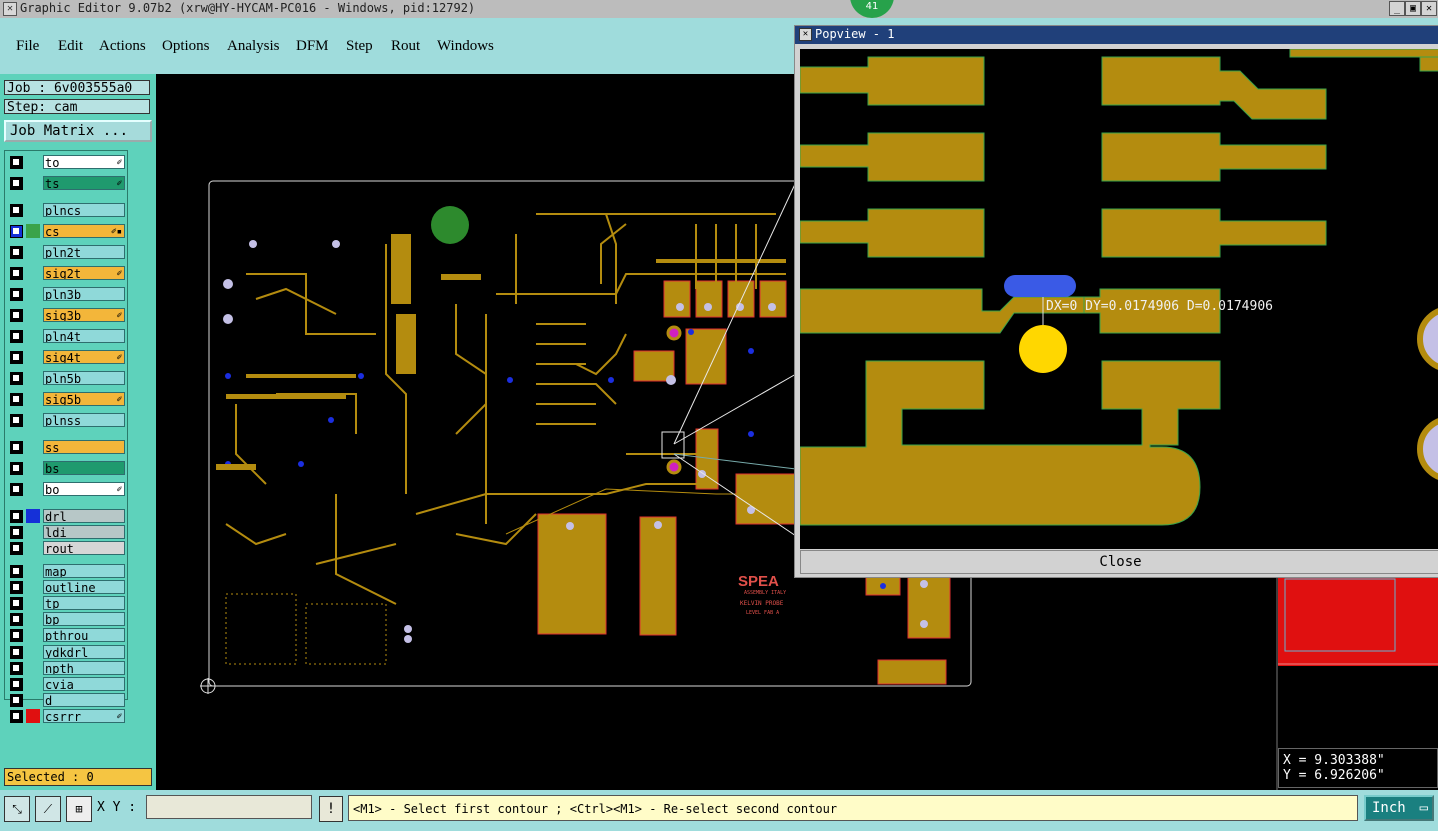  What do you see at coordinates (84, 586) in the screenshot?
I see `layer-name: outline` at bounding box center [84, 586].